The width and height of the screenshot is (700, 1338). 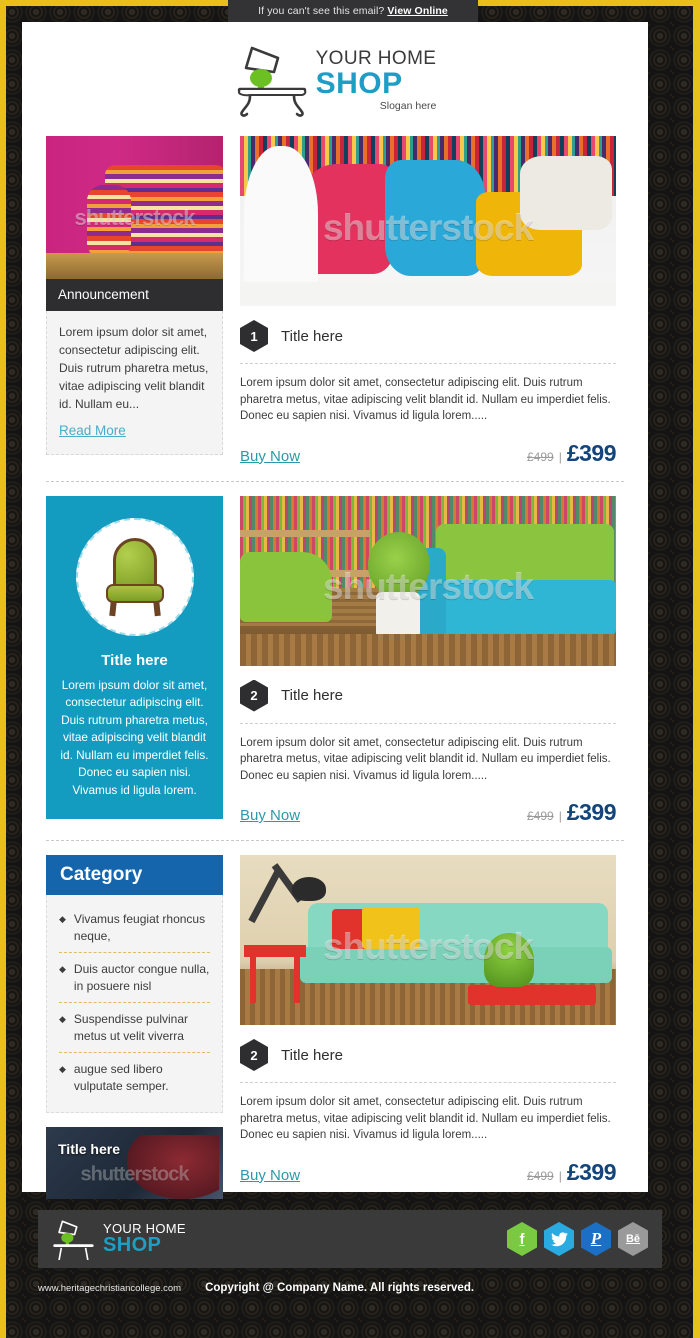 I want to click on view-online-link: View Online, so click(x=417, y=11).